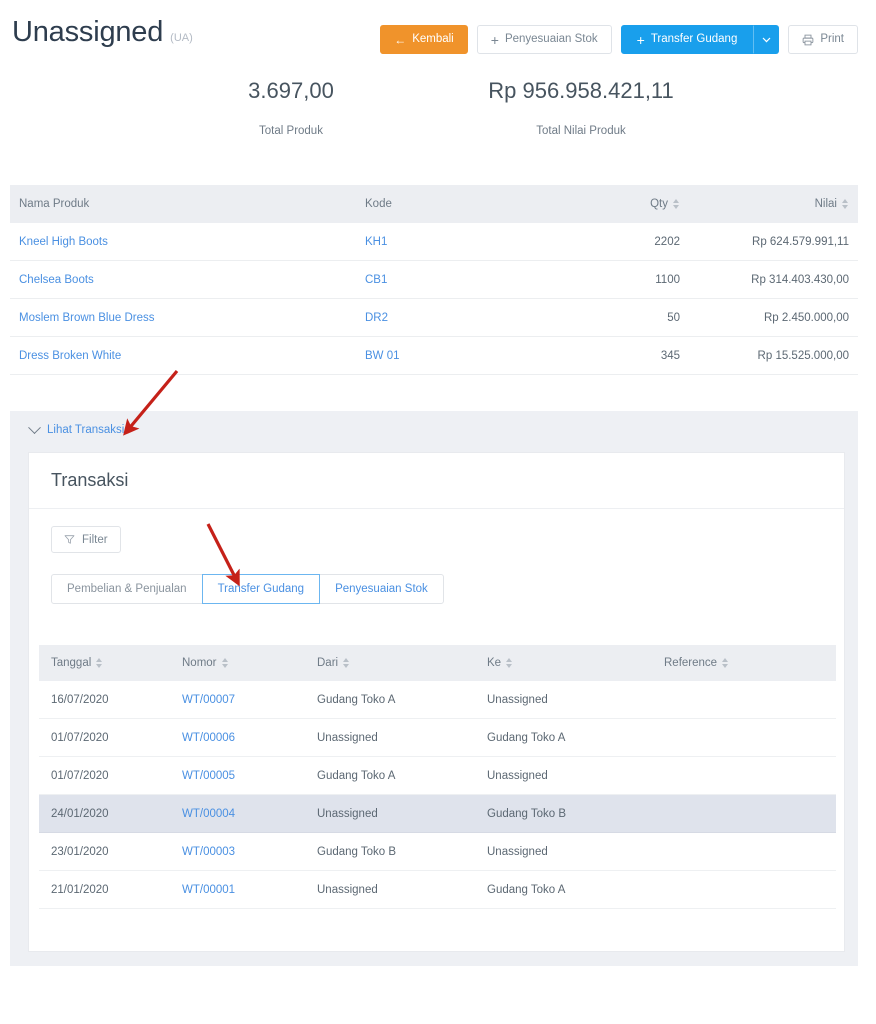 The image size is (876, 1024). What do you see at coordinates (208, 890) in the screenshot?
I see `trx-nomor-link: WT/00001` at bounding box center [208, 890].